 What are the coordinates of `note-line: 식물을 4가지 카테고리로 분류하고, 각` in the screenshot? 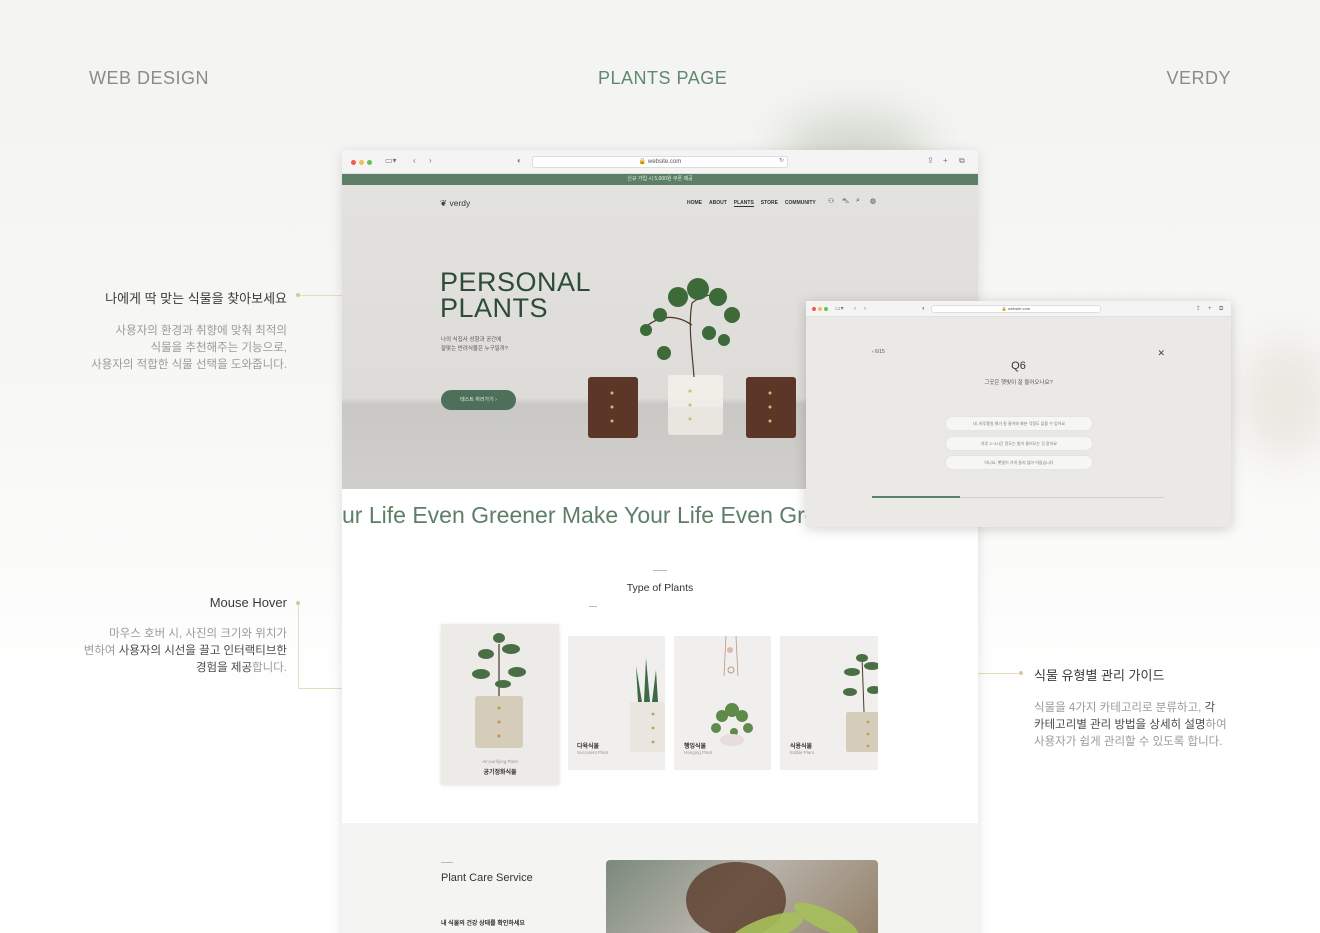 It's located at (1149, 708).